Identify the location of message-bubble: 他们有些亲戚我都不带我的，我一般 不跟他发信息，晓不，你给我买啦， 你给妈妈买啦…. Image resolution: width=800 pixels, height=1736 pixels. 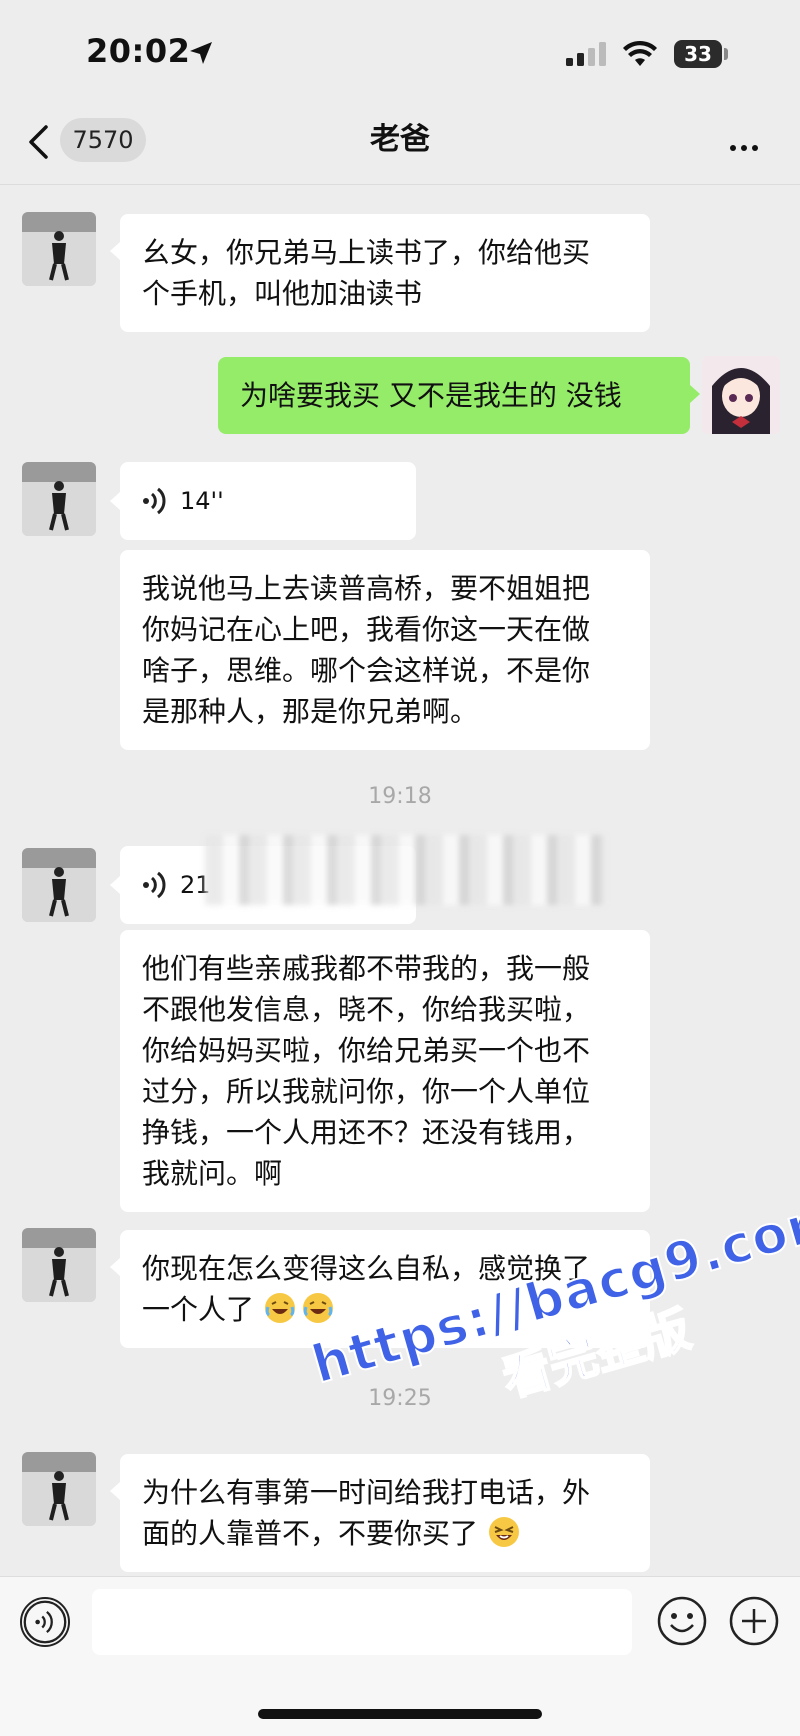
(385, 1071).